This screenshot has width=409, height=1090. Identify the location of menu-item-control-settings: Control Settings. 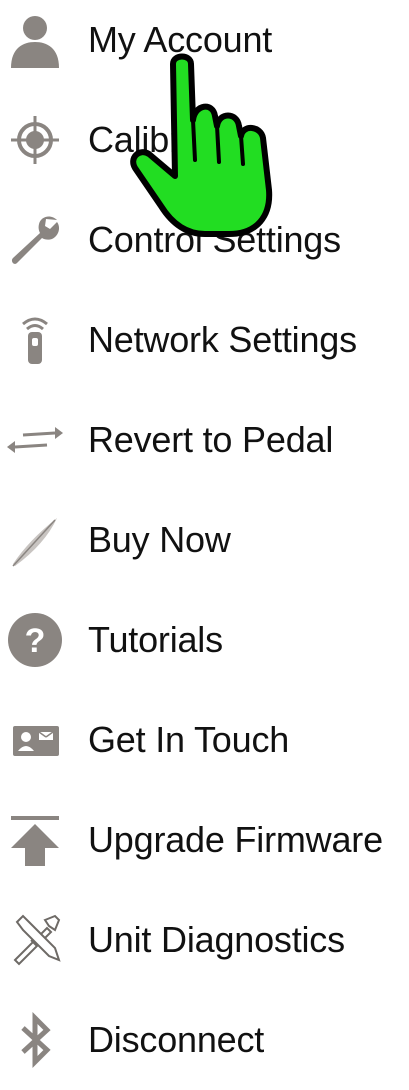
(204, 240).